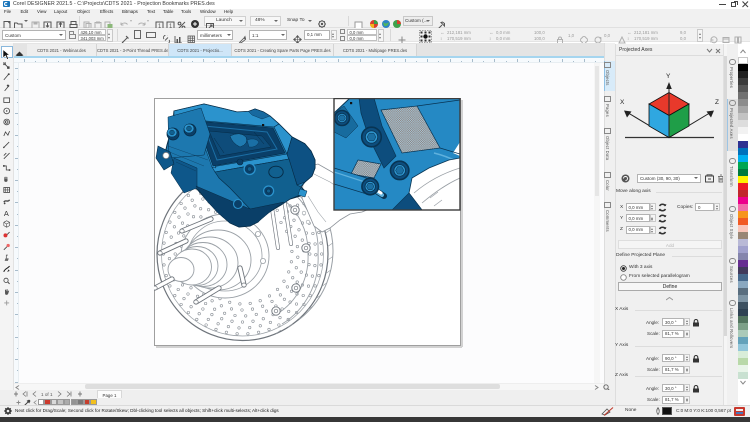 This screenshot has width=750, height=422. Describe the element at coordinates (47, 394) in the screenshot. I see `svg-text: 1 of 1` at that location.